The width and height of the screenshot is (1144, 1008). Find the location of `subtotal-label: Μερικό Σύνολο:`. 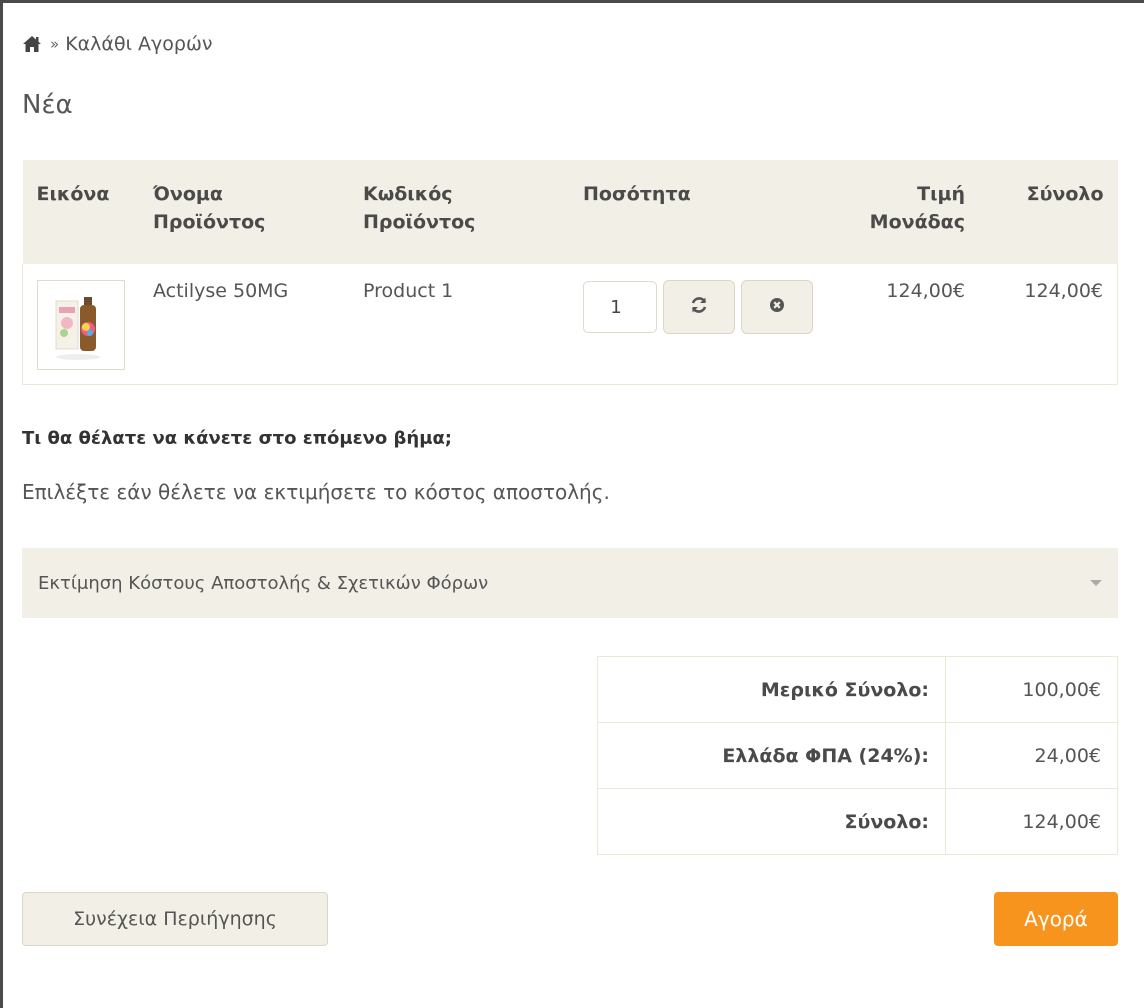

subtotal-label: Μερικό Σύνολο: is located at coordinates (771, 689).